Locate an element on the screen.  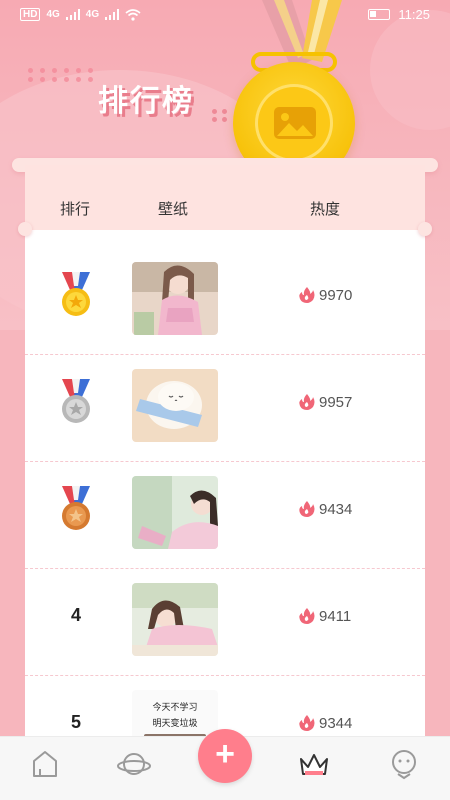
heat-value: 9344 is located at coordinates (325, 723).